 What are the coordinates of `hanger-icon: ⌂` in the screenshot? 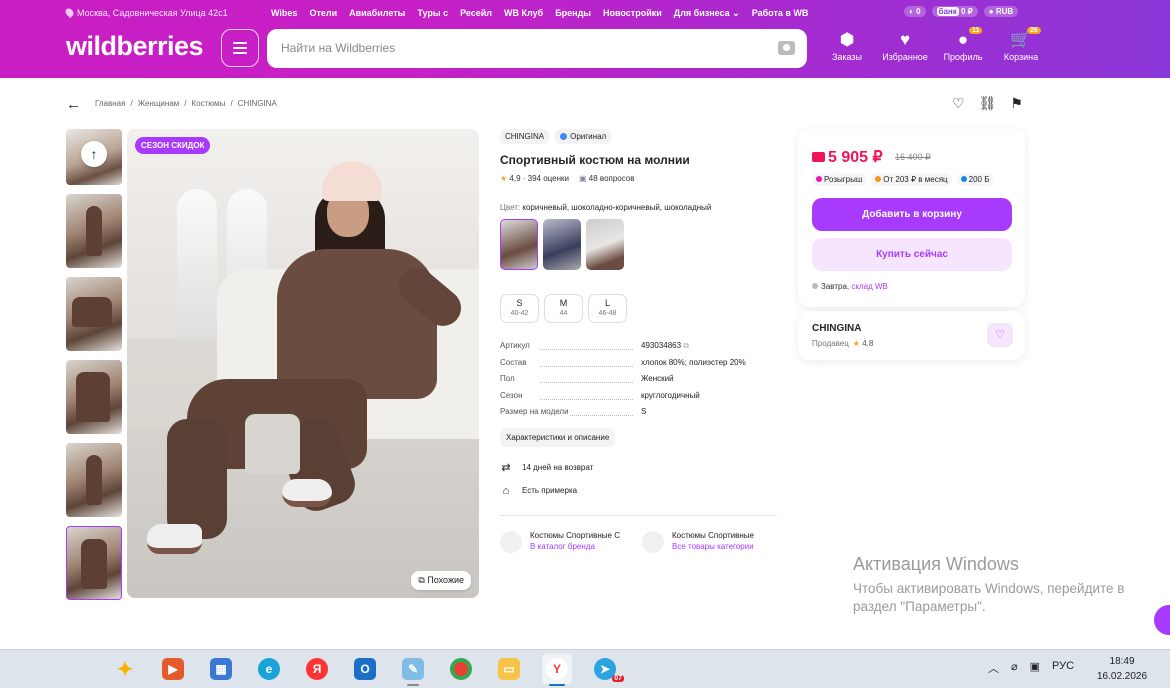 It's located at (506, 490).